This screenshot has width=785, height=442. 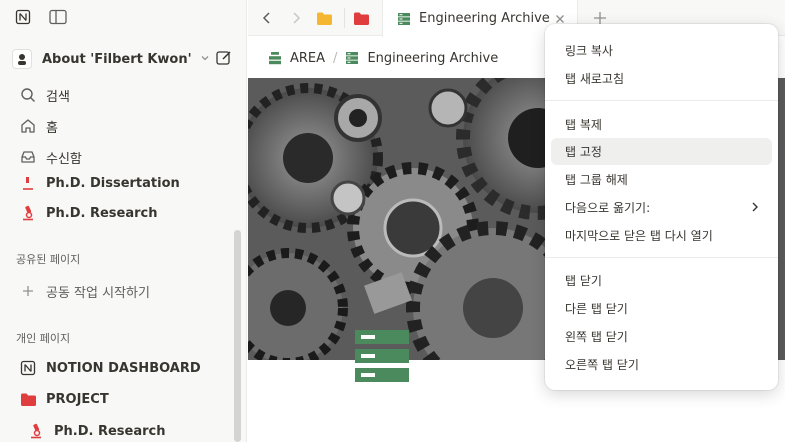 I want to click on breadcrumb: AREA / Engineering Archive, so click(x=383, y=58).